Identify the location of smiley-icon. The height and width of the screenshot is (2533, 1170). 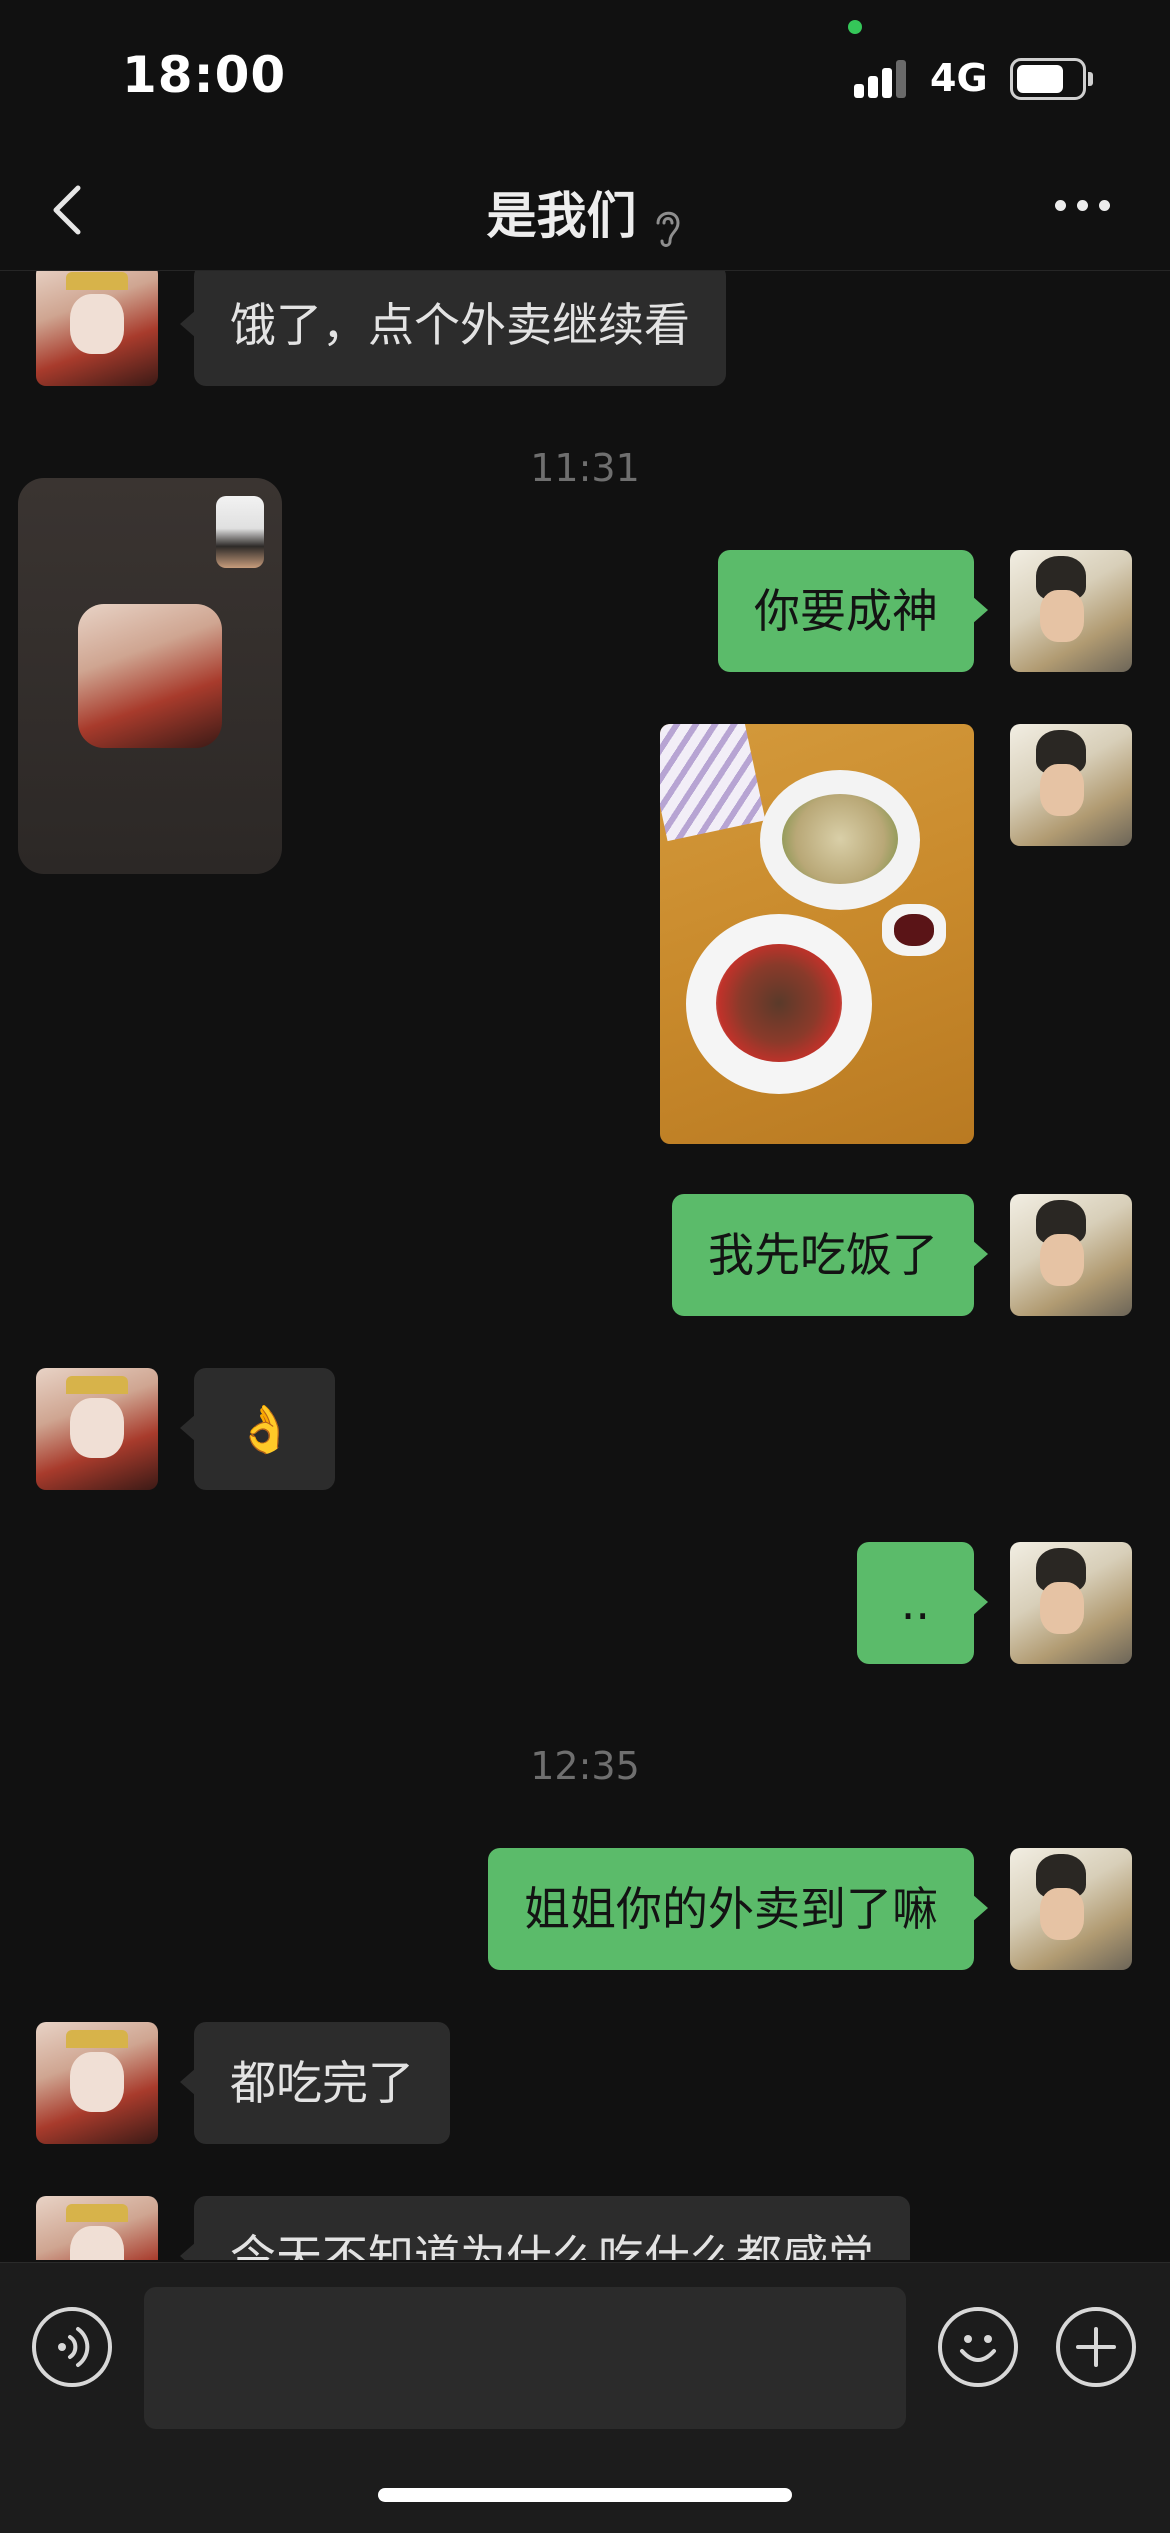
(978, 2348).